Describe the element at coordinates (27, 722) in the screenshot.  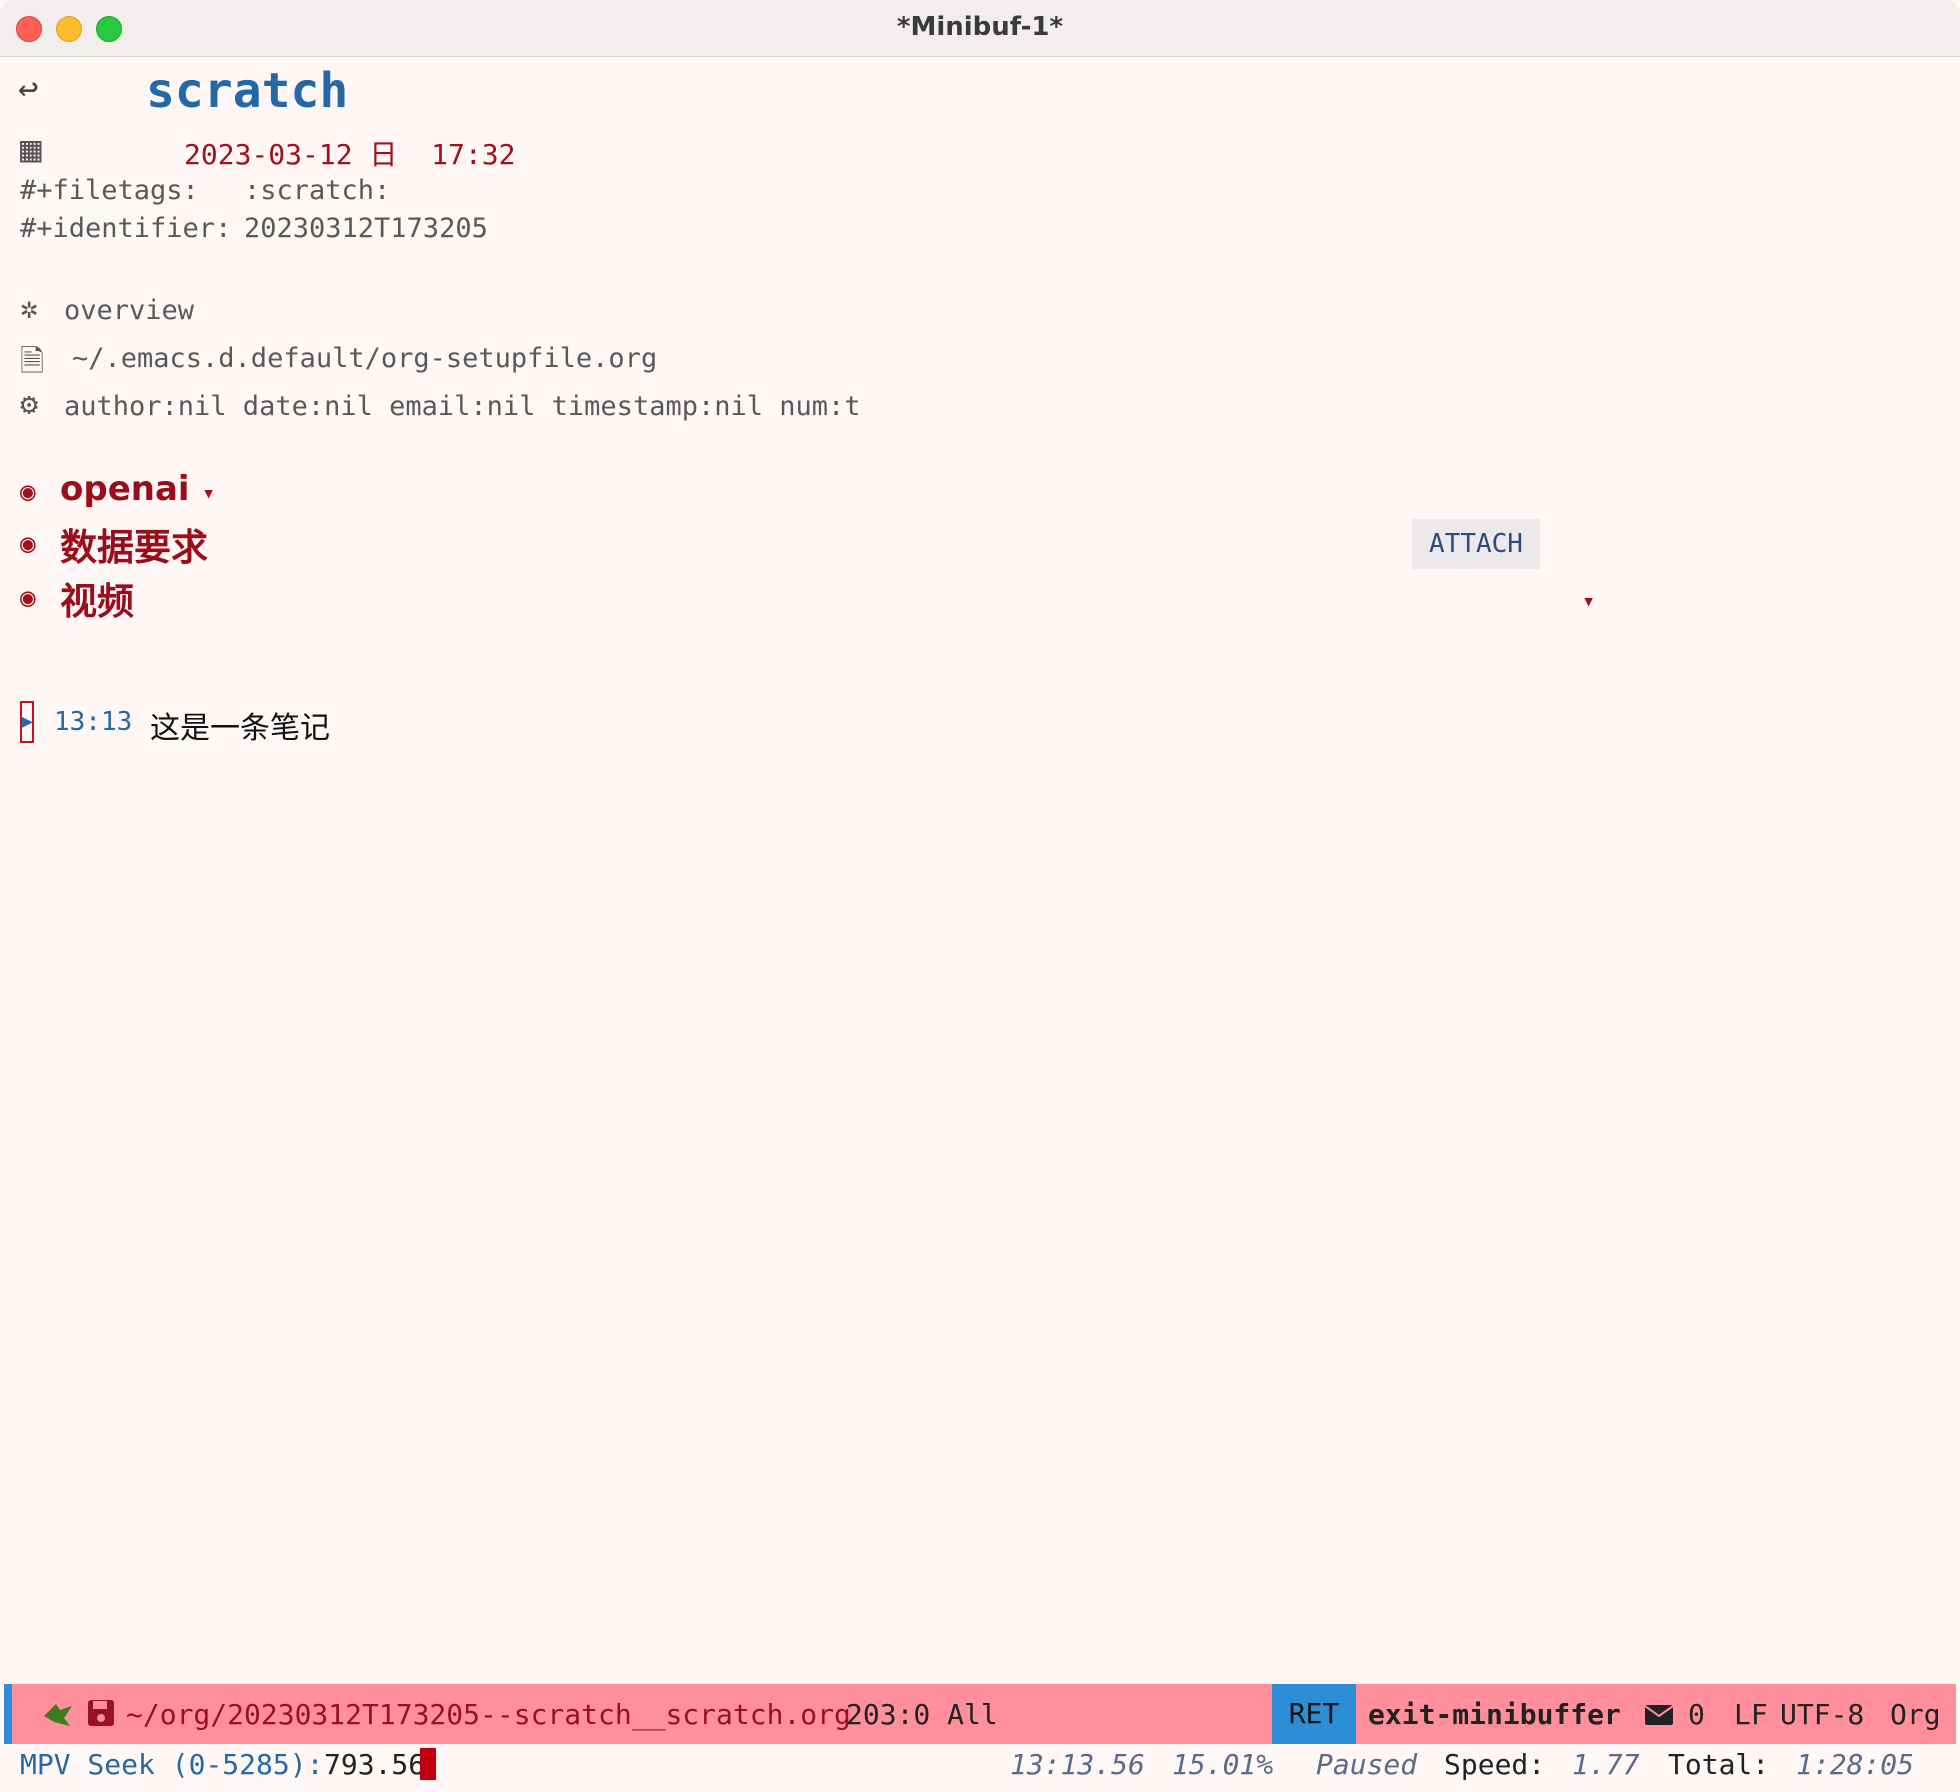
I see `note-marker-icon: ▶` at that location.